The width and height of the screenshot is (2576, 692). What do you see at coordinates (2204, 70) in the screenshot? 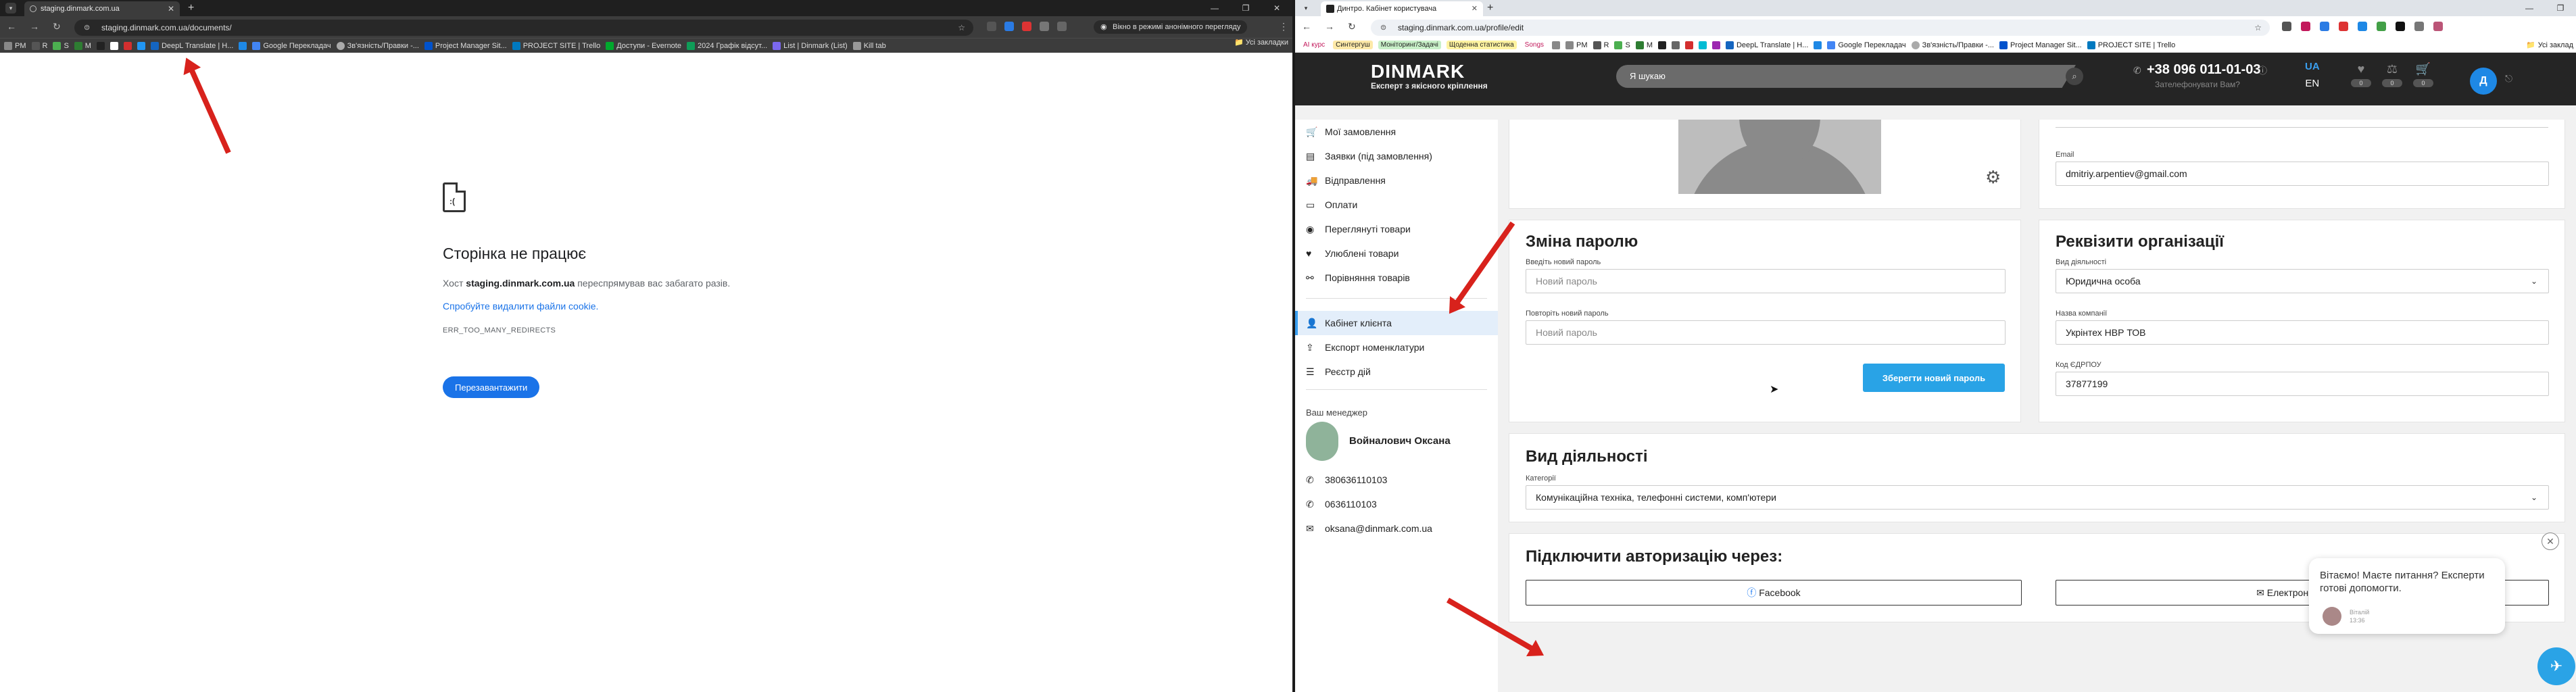
I see `header-phone: +38 096 011-01-03` at bounding box center [2204, 70].